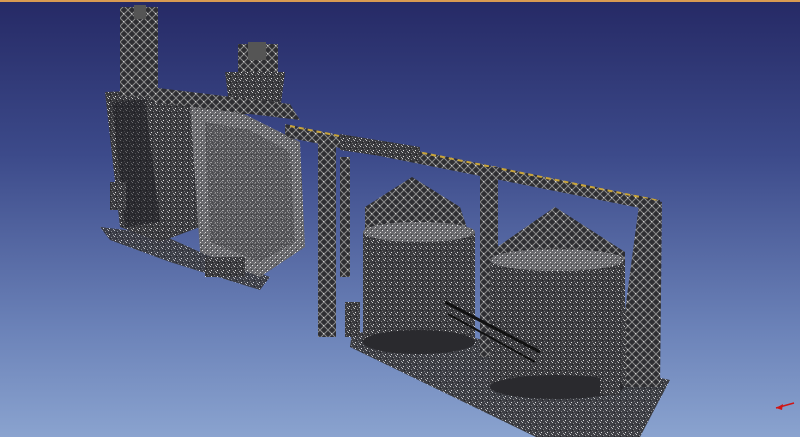 The image size is (800, 437). Describe the element at coordinates (419, 265) in the screenshot. I see `silo-left` at that location.